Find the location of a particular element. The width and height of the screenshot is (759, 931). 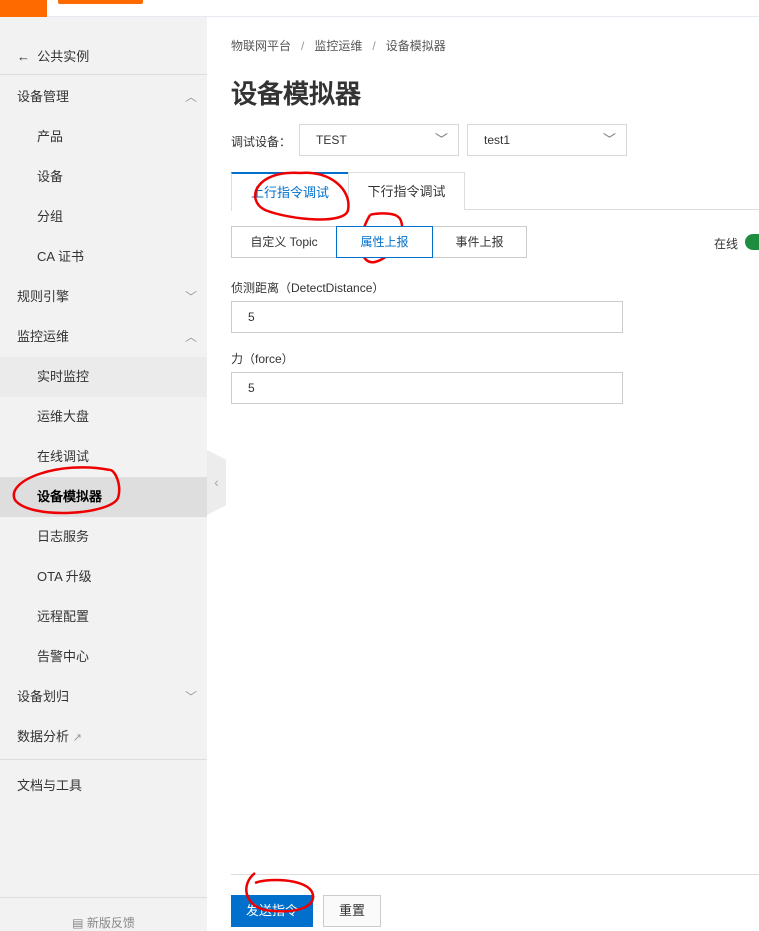

feedback-icon: ▤ is located at coordinates (78, 923).